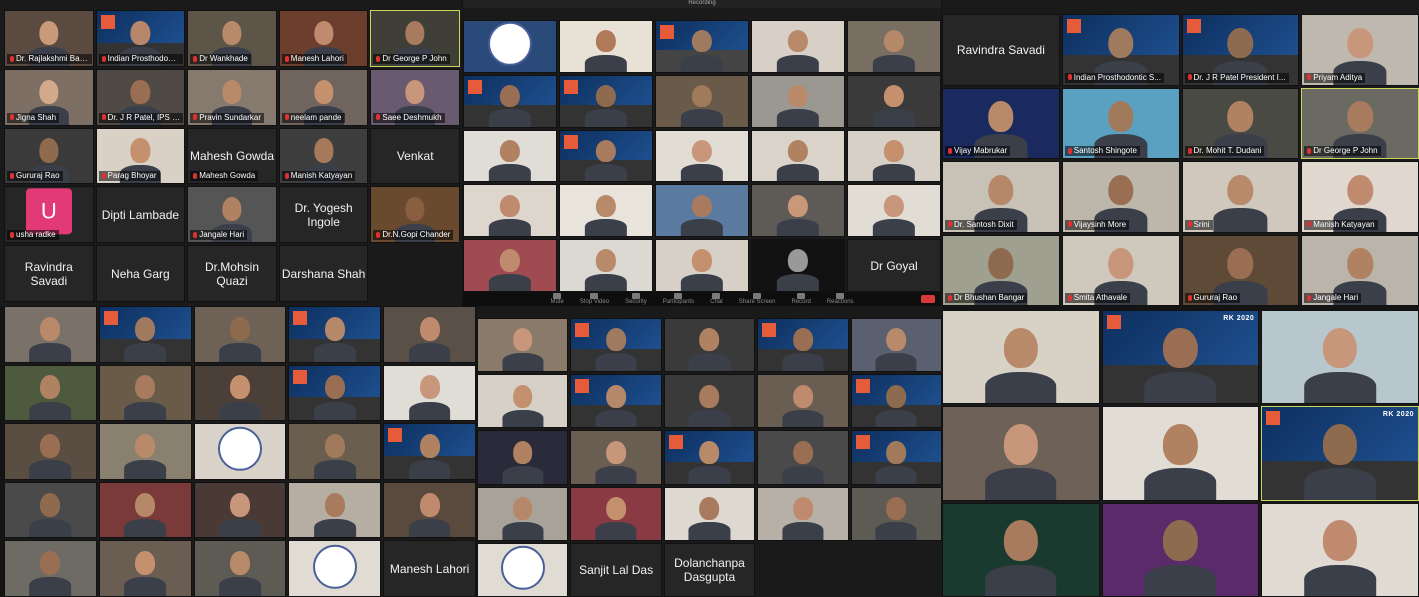 This screenshot has height=597, width=1419. I want to click on toolbar-button: Share Screen, so click(757, 299).